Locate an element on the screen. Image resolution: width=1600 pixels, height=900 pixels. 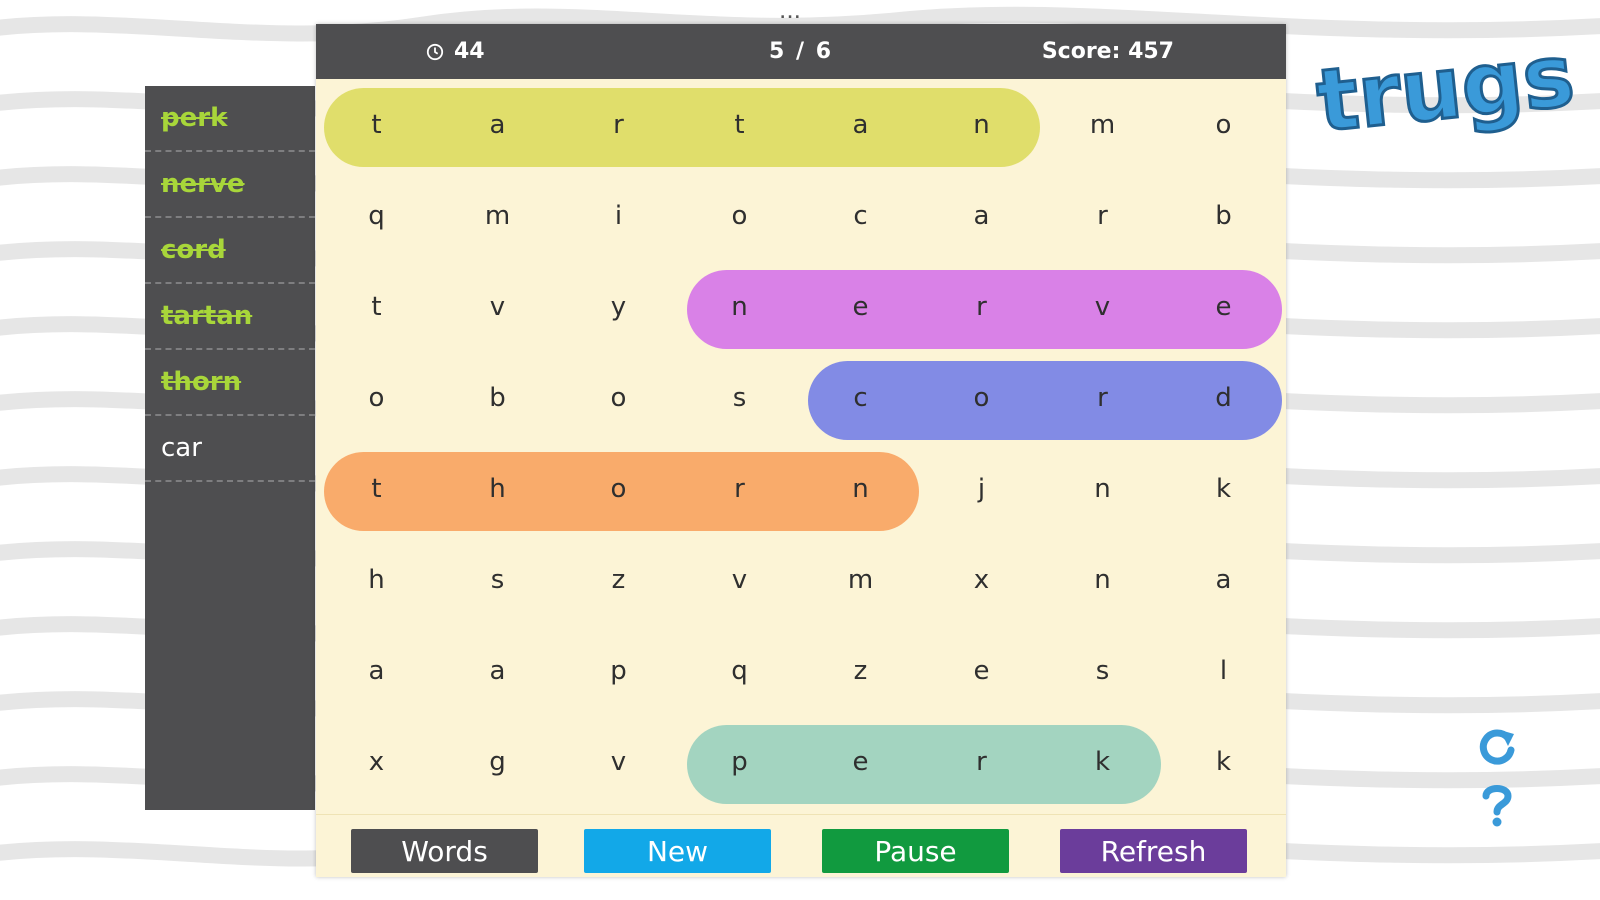
status-bar: 44 5 / 6 Score: 457 is located at coordinates (801, 51).